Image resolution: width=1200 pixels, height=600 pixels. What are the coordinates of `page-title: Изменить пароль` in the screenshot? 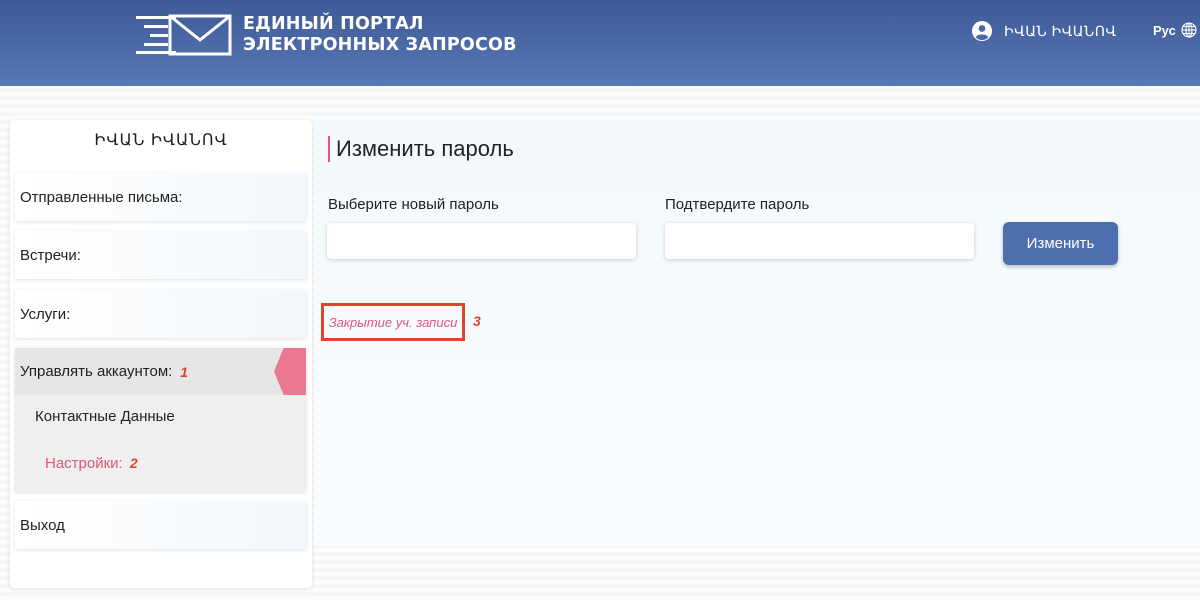 It's located at (421, 149).